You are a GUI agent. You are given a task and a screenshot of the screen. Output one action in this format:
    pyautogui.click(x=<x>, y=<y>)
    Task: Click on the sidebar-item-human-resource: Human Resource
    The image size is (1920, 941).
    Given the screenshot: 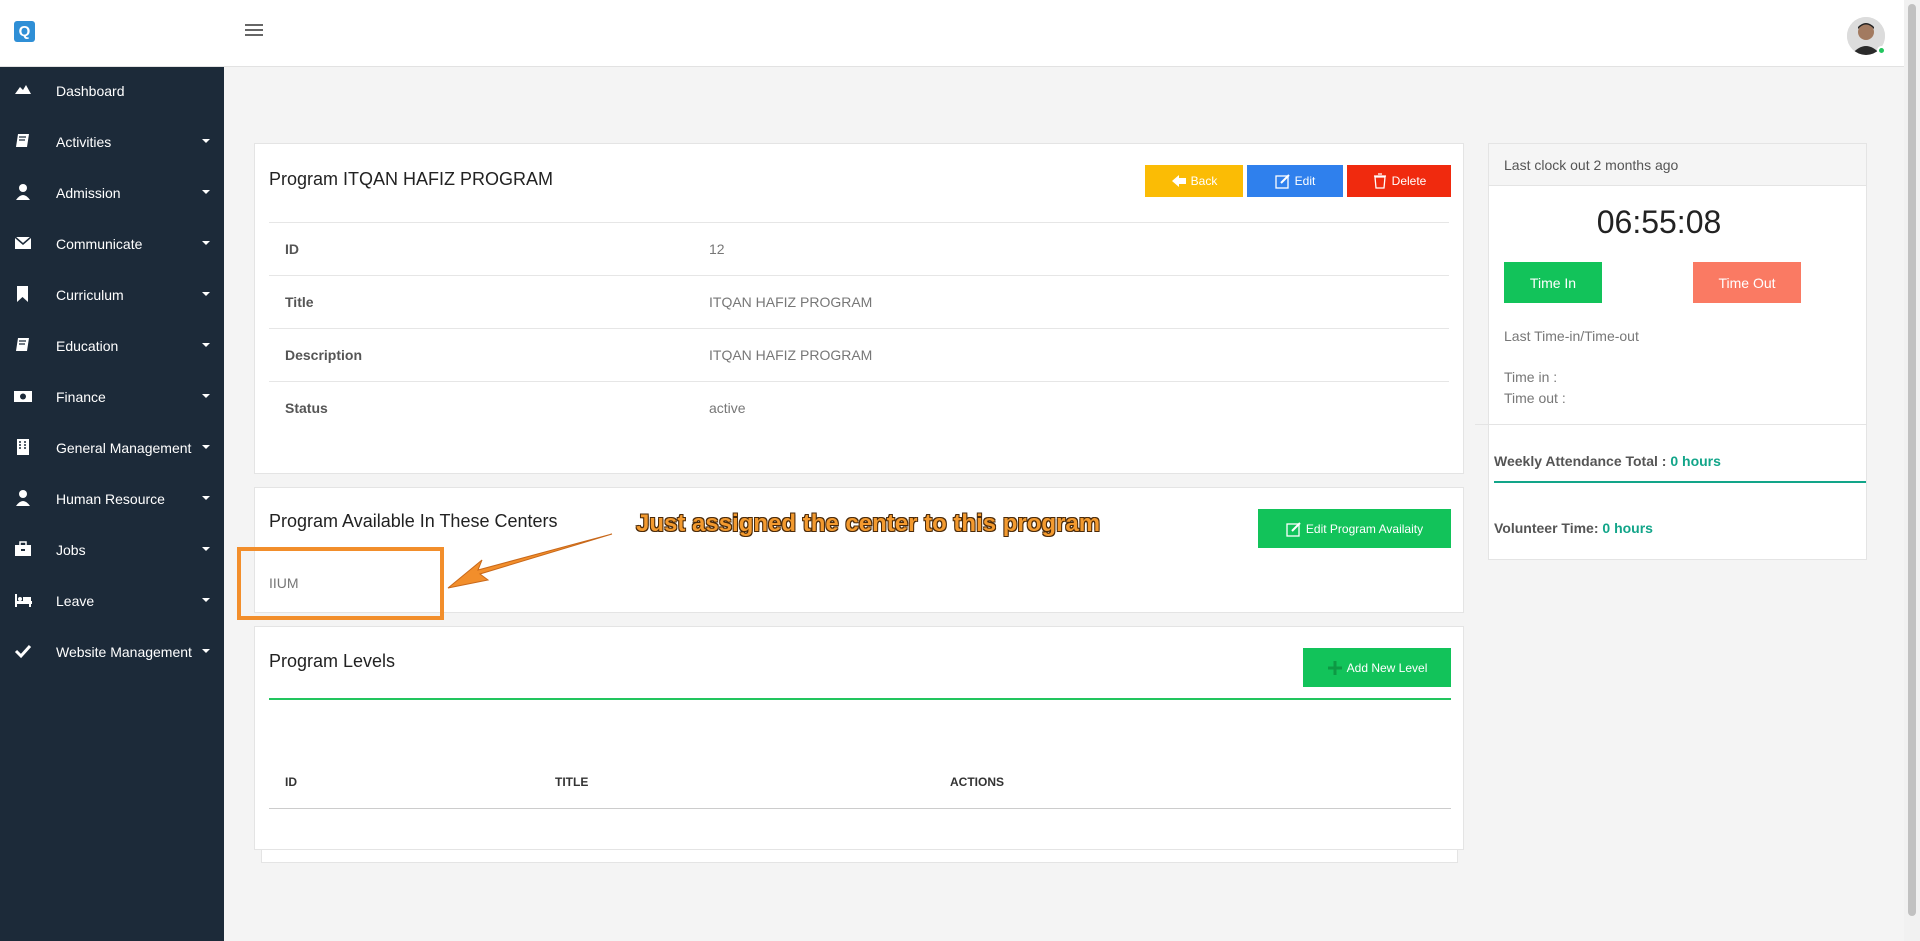 What is the action you would take?
    pyautogui.click(x=112, y=499)
    